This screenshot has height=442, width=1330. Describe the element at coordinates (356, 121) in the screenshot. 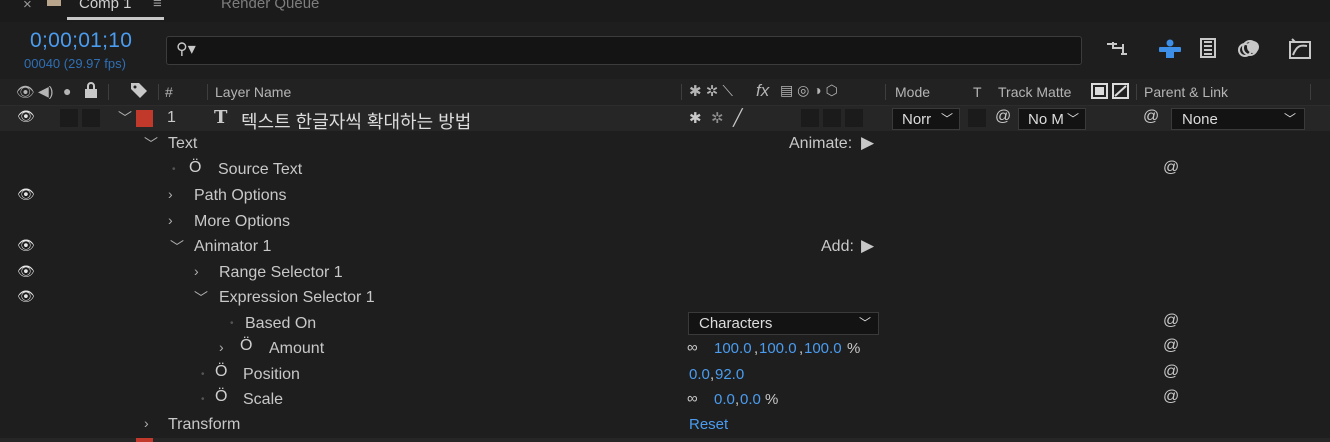

I see `layer-name: 텍스트 한글자씩 확대하는 방법` at that location.